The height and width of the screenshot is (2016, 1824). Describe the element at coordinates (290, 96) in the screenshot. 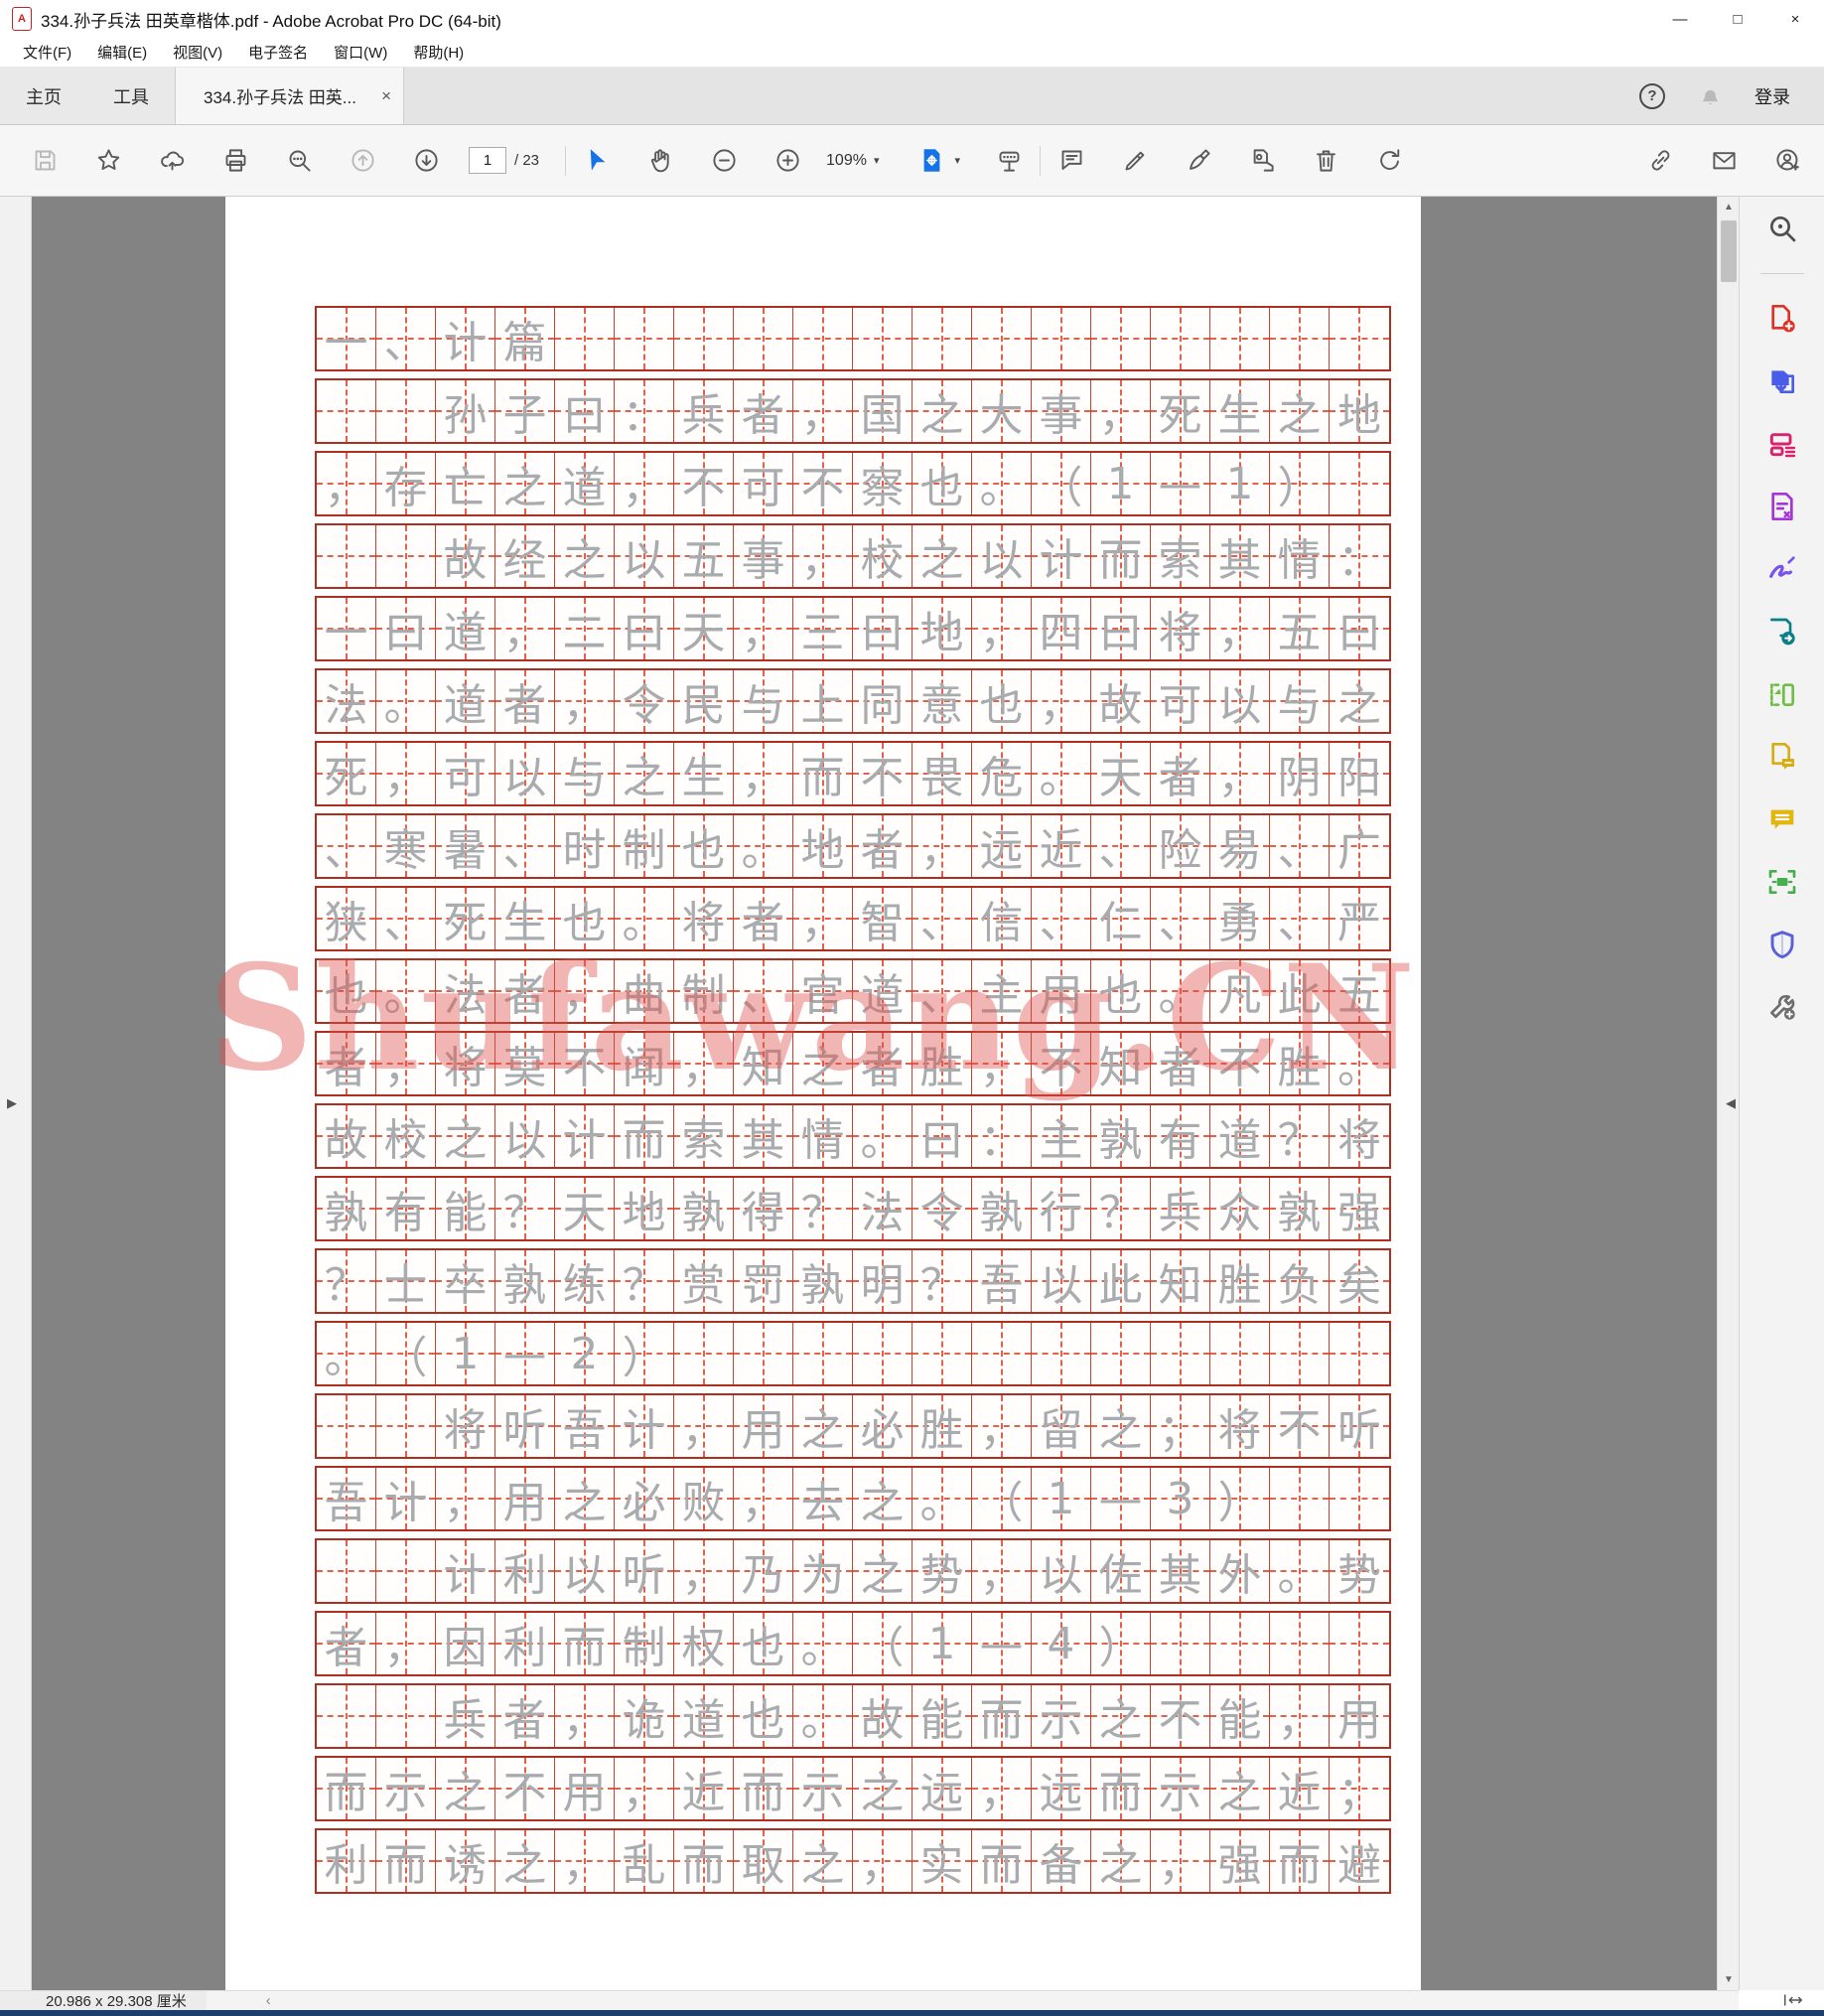

I see `tab-document: 334.孙子兵法 田英... ×` at that location.